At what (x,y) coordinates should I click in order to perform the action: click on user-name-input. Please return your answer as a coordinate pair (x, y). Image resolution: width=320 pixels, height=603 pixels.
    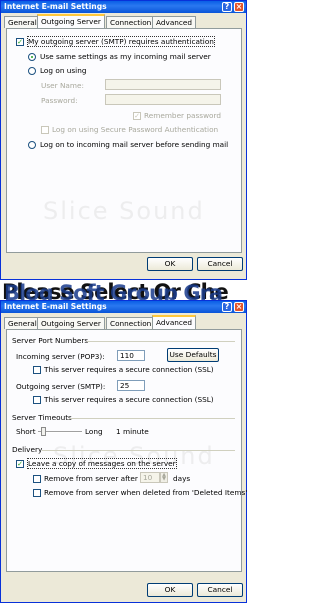
    Looking at the image, I should click on (163, 84).